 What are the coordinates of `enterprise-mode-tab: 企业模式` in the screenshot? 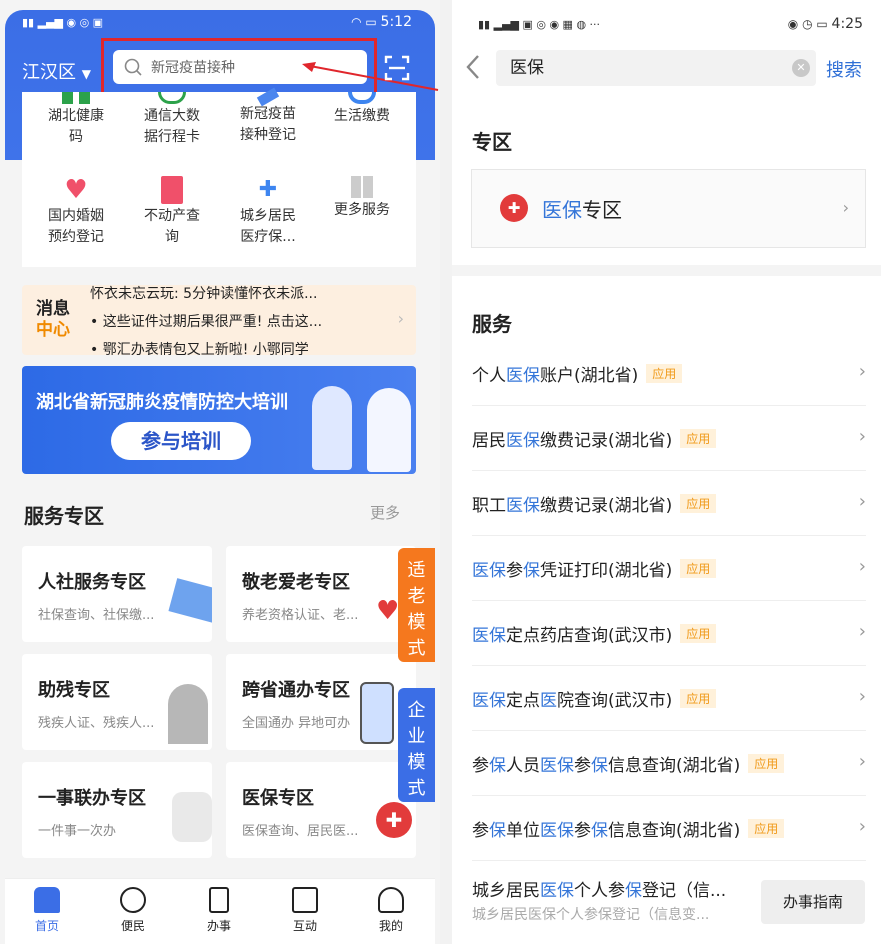 It's located at (416, 745).